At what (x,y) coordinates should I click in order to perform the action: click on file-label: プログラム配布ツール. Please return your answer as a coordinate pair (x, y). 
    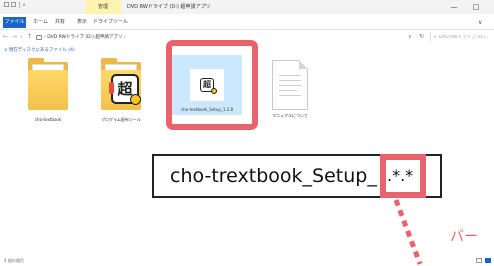
    Looking at the image, I should click on (121, 119).